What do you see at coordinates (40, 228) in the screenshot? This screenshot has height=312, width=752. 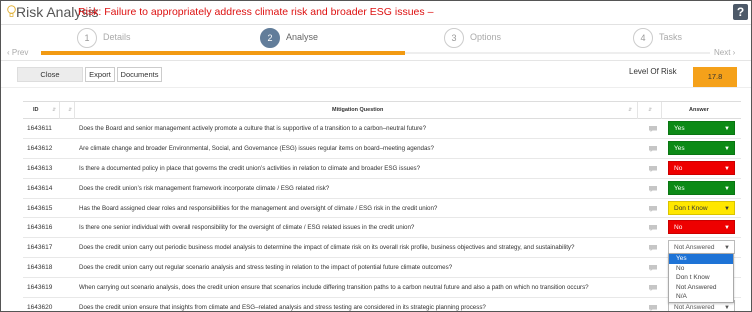 I see `row-id: 1643616` at bounding box center [40, 228].